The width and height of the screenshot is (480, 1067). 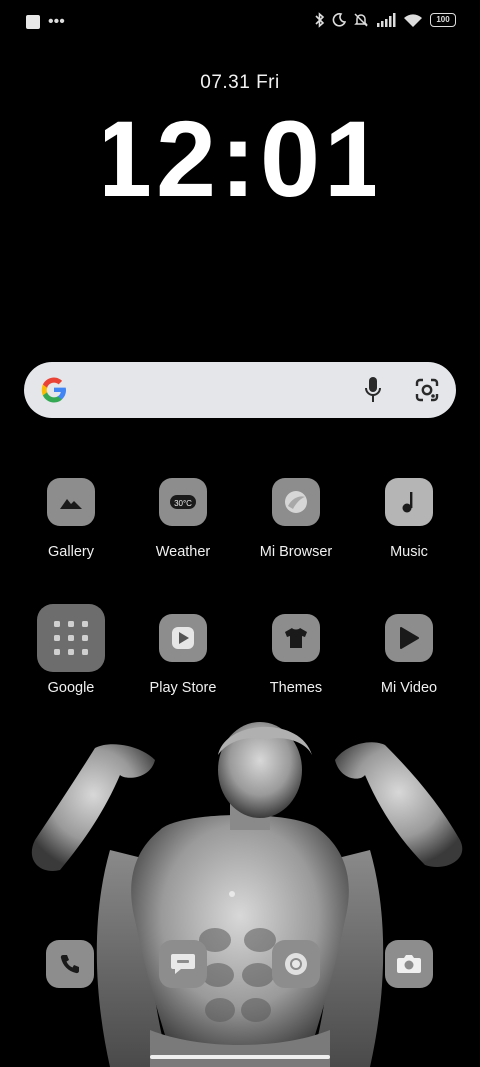 What do you see at coordinates (409, 638) in the screenshot?
I see `video-icon` at bounding box center [409, 638].